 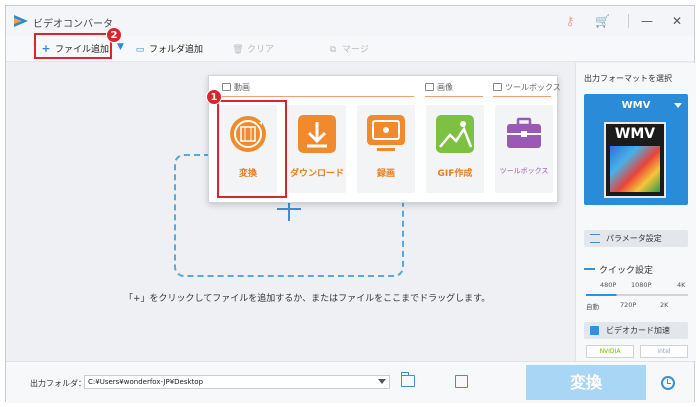 I want to click on quick-settings-text: クイック設定, so click(x=626, y=271).